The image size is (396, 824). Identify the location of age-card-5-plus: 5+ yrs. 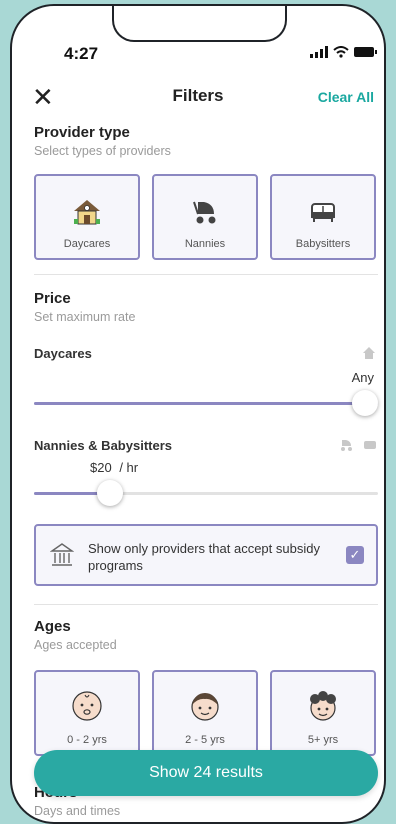
(323, 713).